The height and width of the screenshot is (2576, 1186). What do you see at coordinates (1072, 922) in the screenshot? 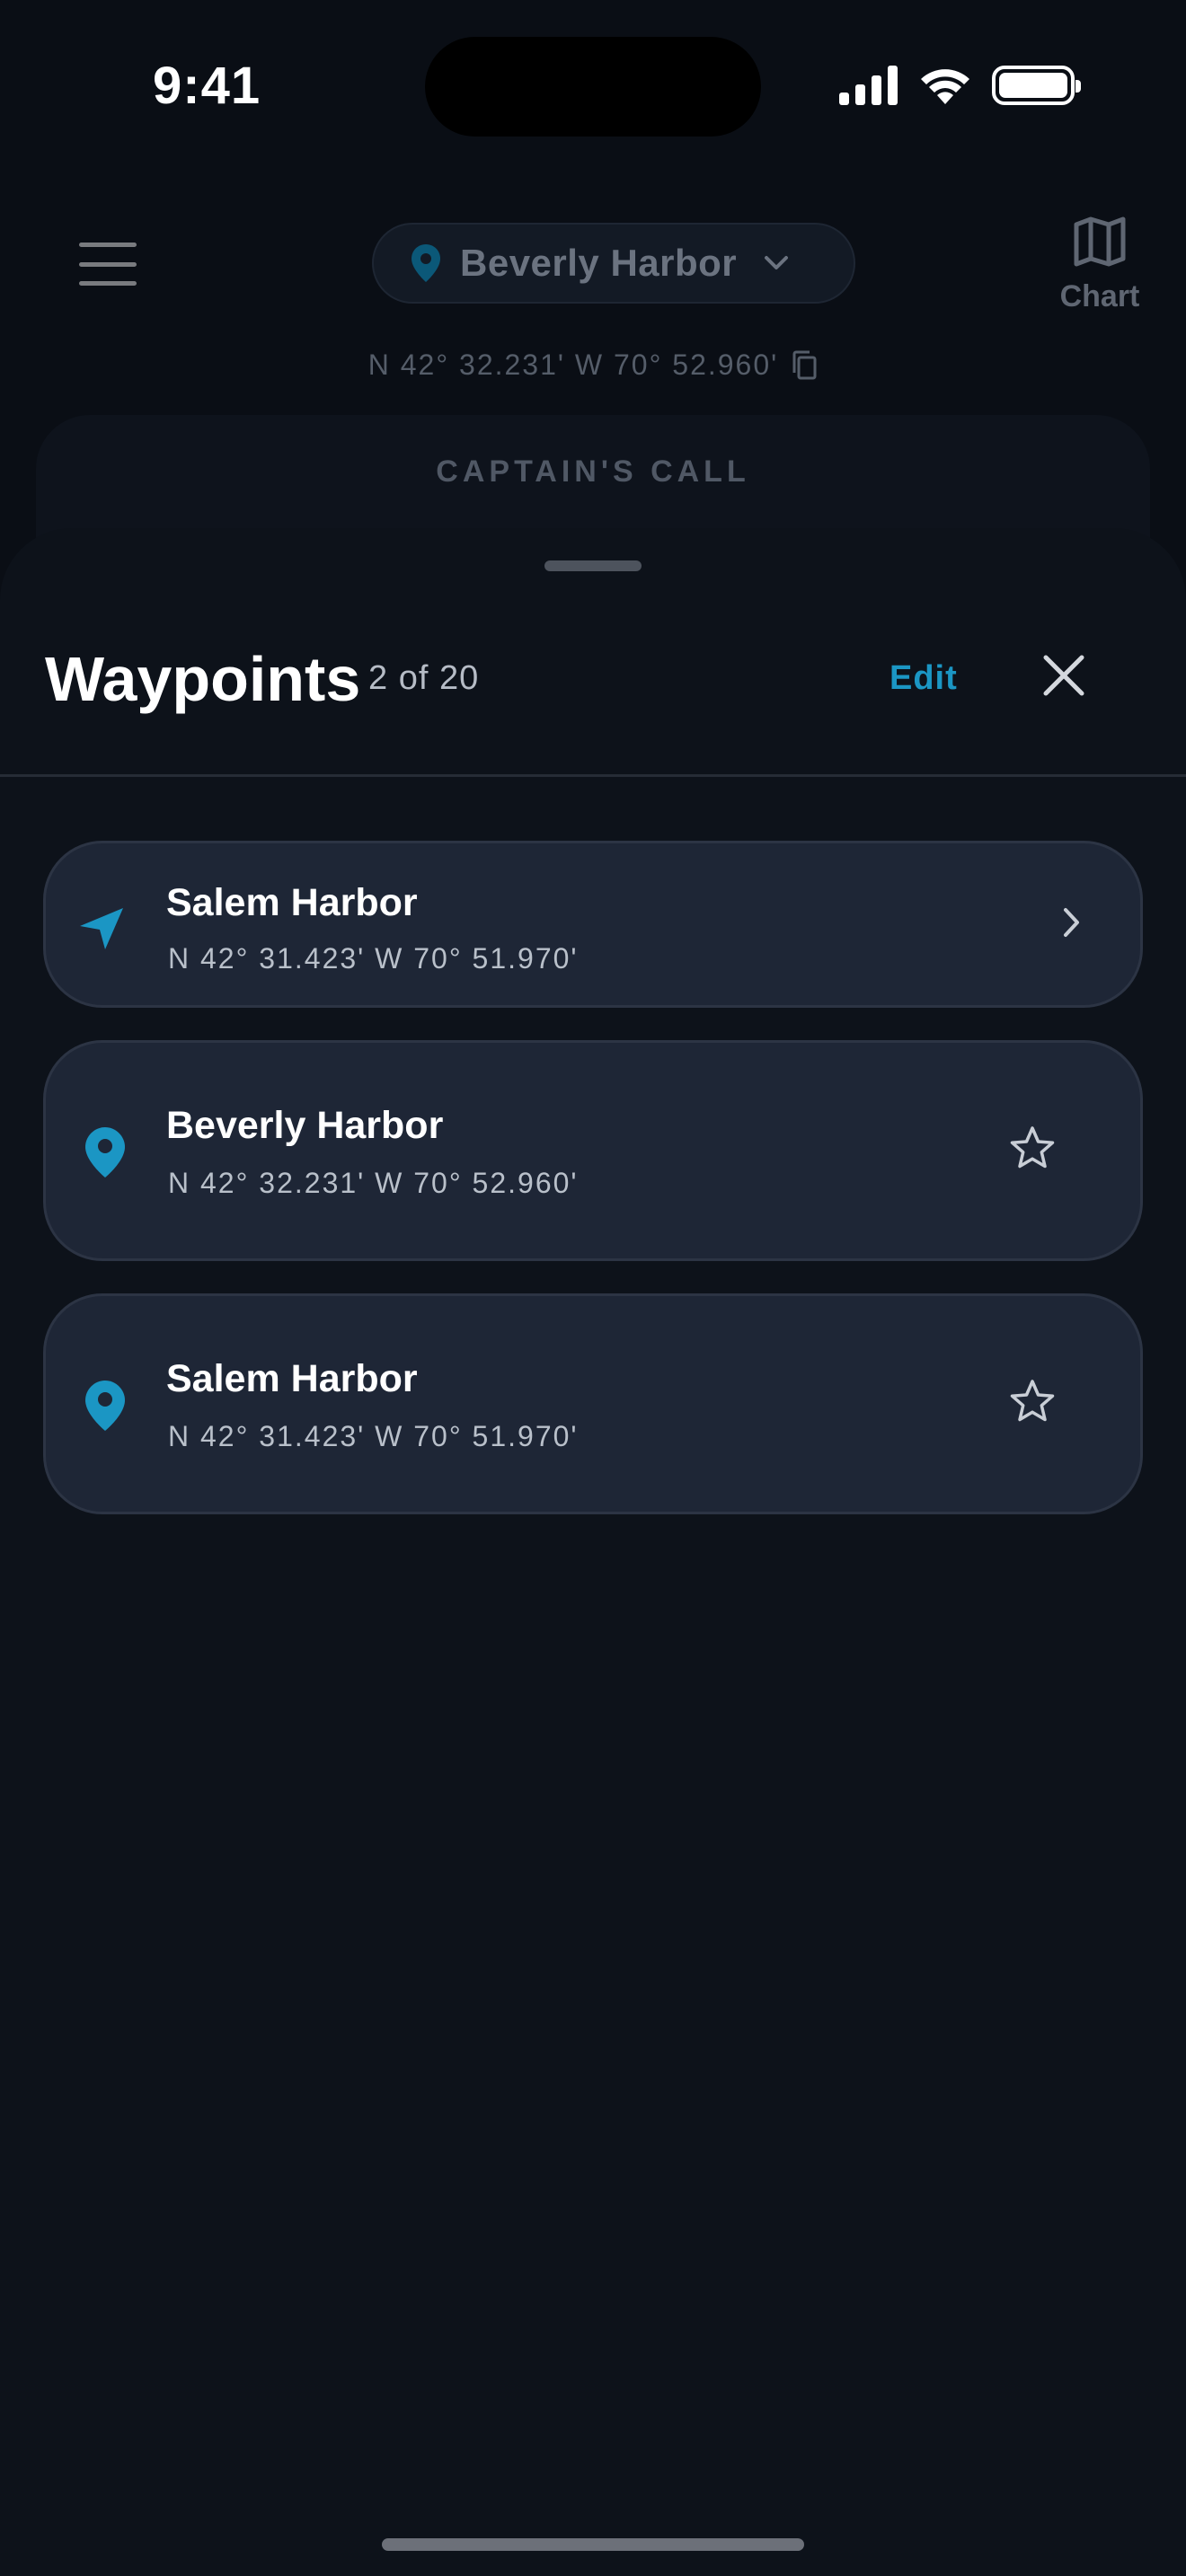
I see `chevron-right-icon` at bounding box center [1072, 922].